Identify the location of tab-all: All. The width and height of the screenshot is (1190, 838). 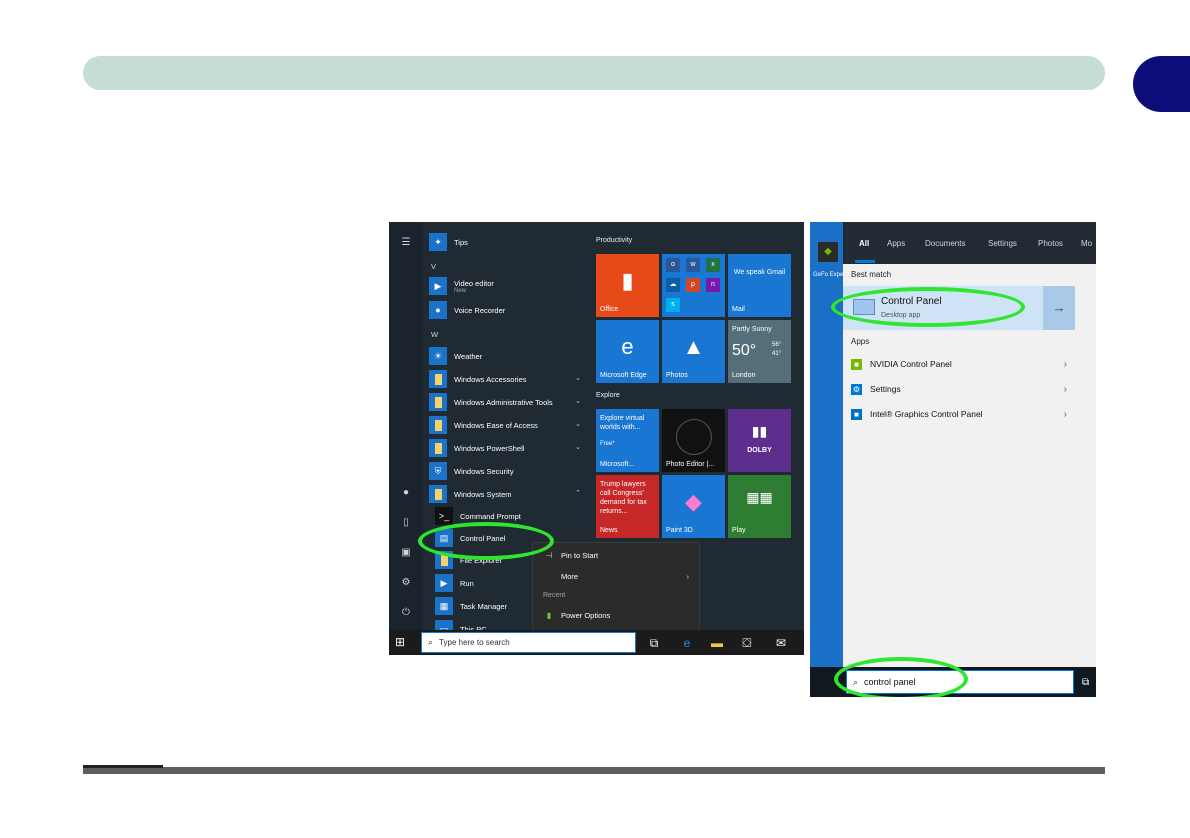
(864, 243).